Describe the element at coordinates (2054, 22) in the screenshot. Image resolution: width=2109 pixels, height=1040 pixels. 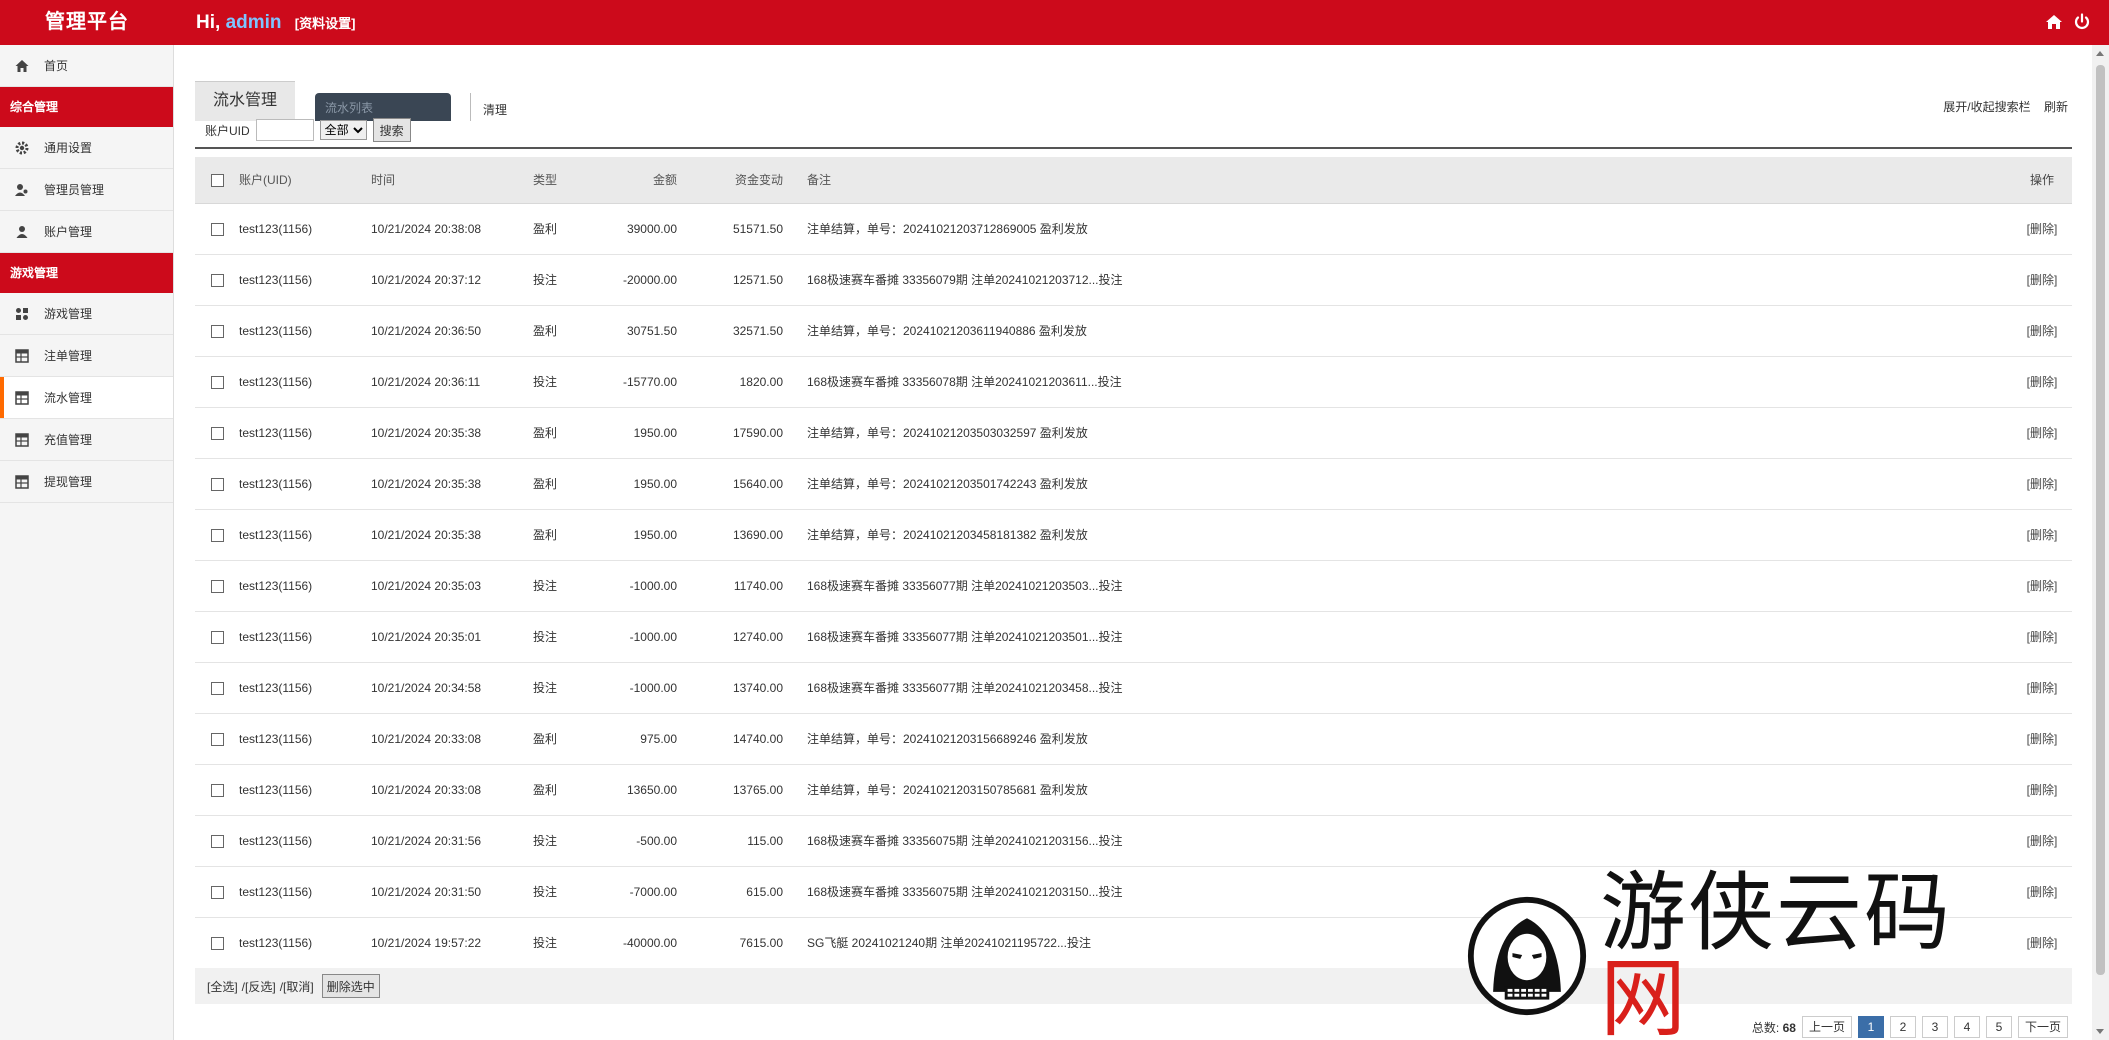
I see `home-icon` at that location.